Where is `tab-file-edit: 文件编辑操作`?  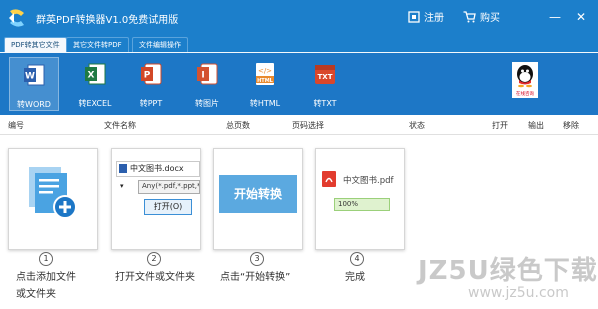 tab-file-edit: 文件编辑操作 is located at coordinates (160, 45).